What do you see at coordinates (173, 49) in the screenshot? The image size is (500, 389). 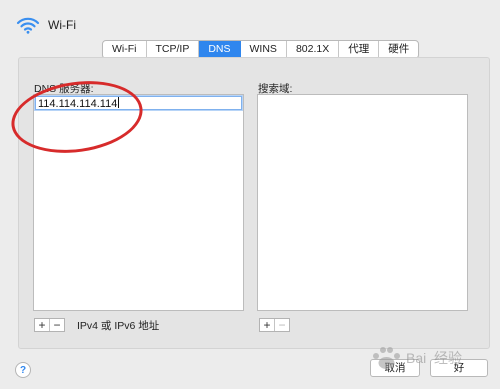 I see `tab-tcpip: TCP/IP` at bounding box center [173, 49].